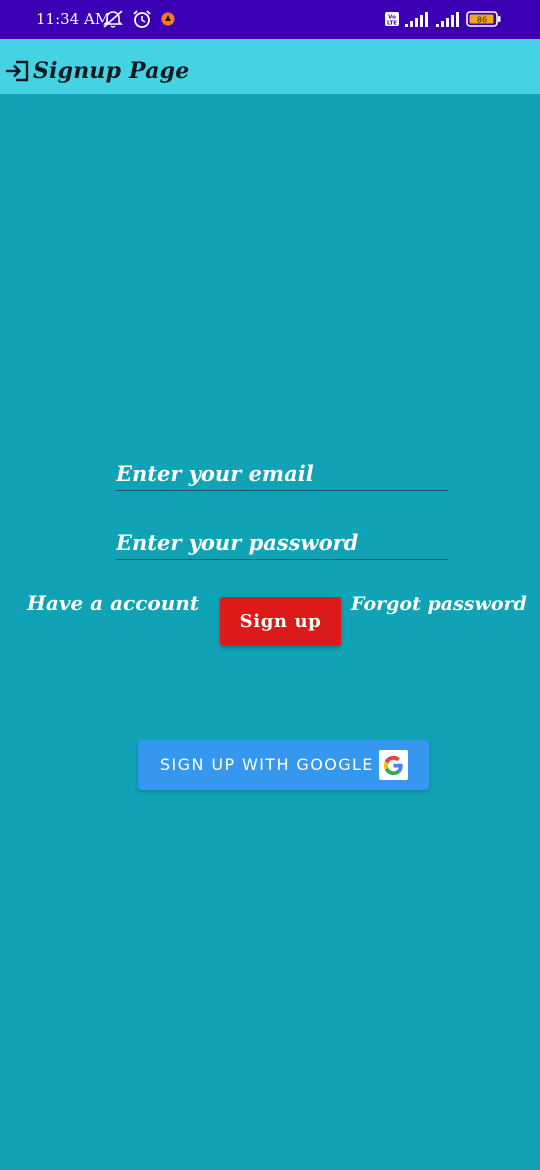 Image resolution: width=540 pixels, height=1170 pixels. Describe the element at coordinates (17, 71) in the screenshot. I see `login-icon` at that location.